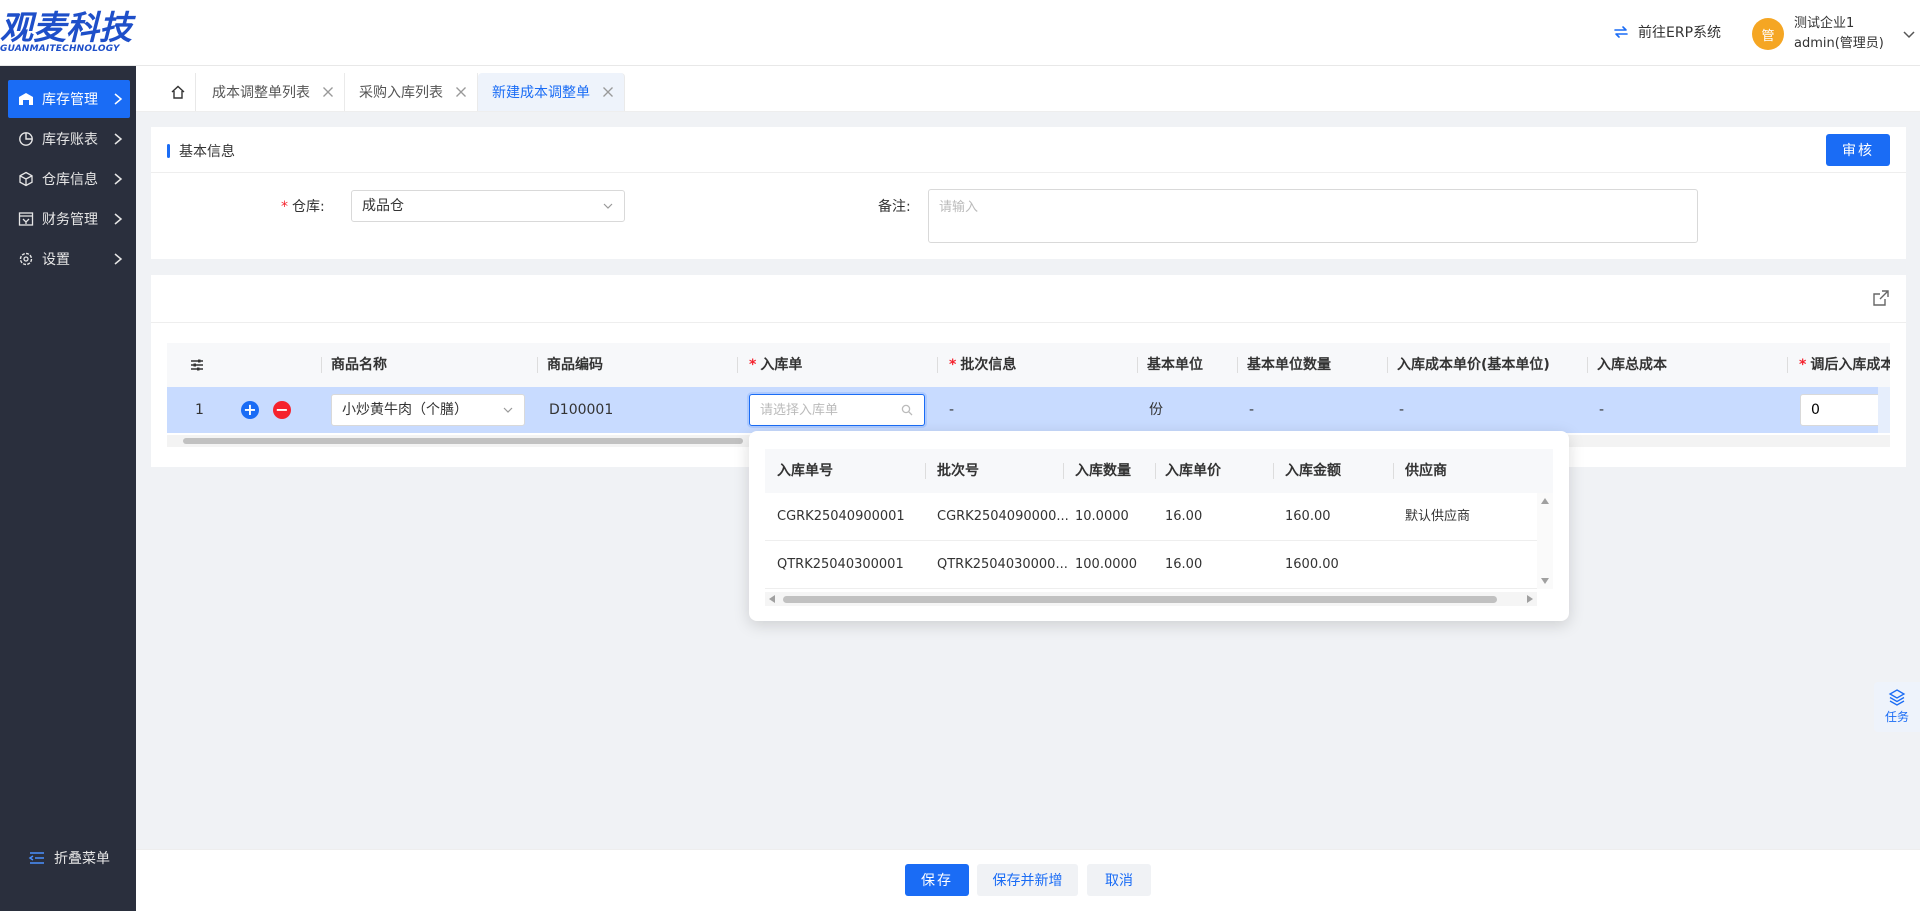 The height and width of the screenshot is (911, 1920). What do you see at coordinates (178, 92) in the screenshot?
I see `tab-home` at bounding box center [178, 92].